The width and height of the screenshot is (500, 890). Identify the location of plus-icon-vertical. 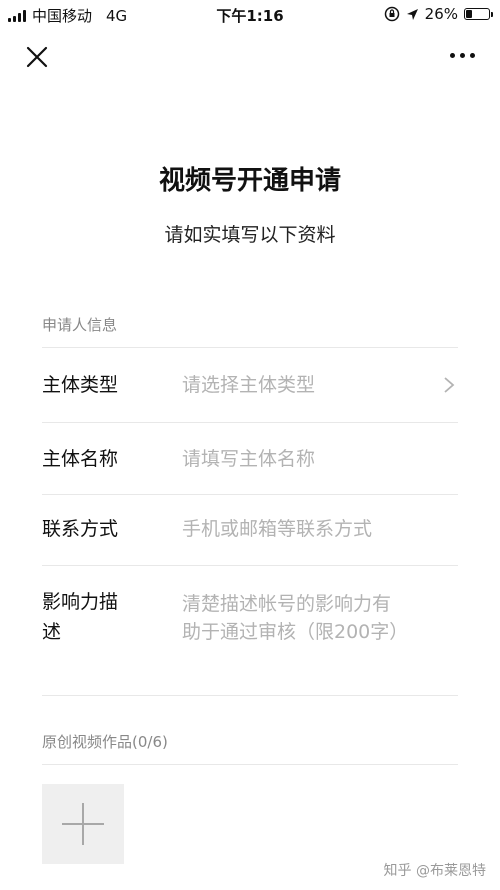
(83, 824).